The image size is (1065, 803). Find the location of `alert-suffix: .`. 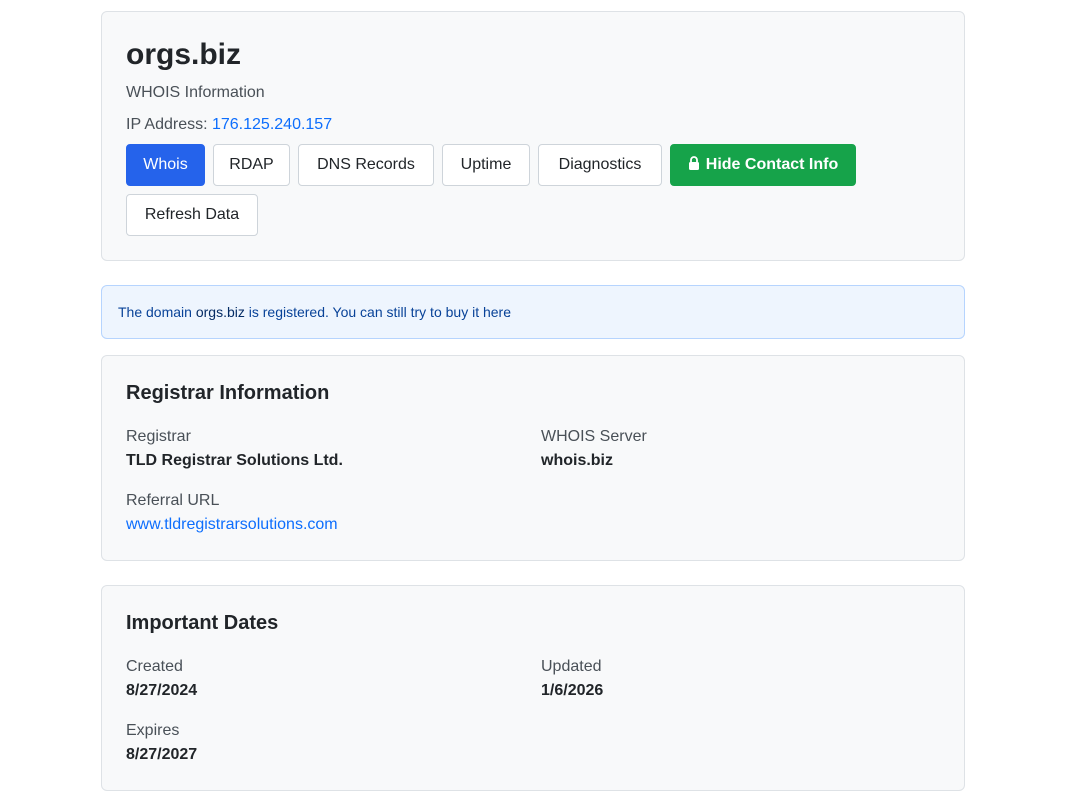

alert-suffix: . is located at coordinates (509, 312).